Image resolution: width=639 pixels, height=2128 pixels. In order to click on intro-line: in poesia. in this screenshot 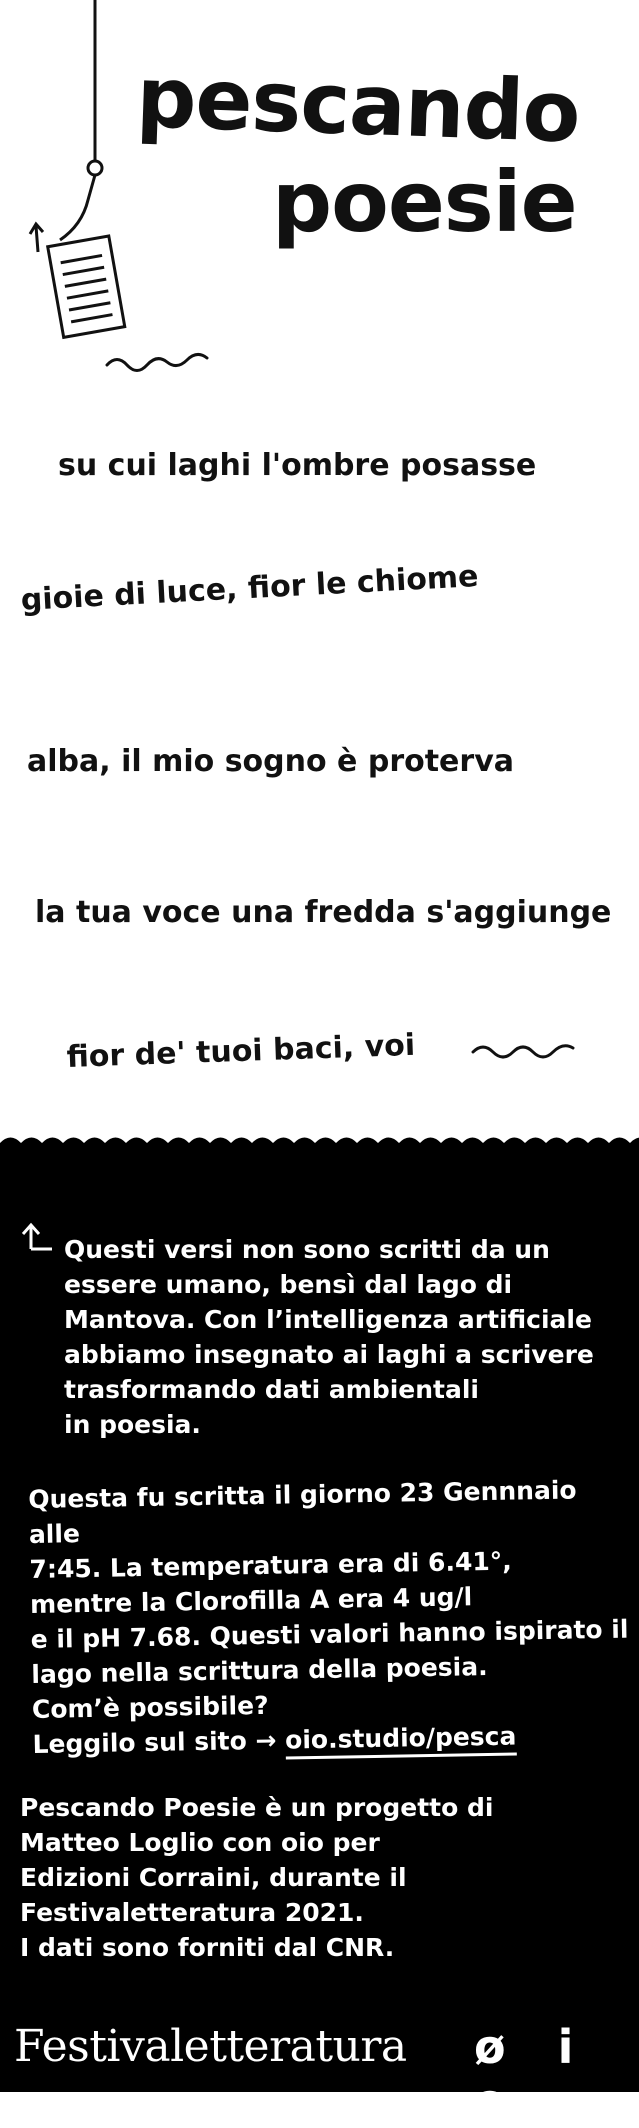, I will do `click(132, 1424)`.